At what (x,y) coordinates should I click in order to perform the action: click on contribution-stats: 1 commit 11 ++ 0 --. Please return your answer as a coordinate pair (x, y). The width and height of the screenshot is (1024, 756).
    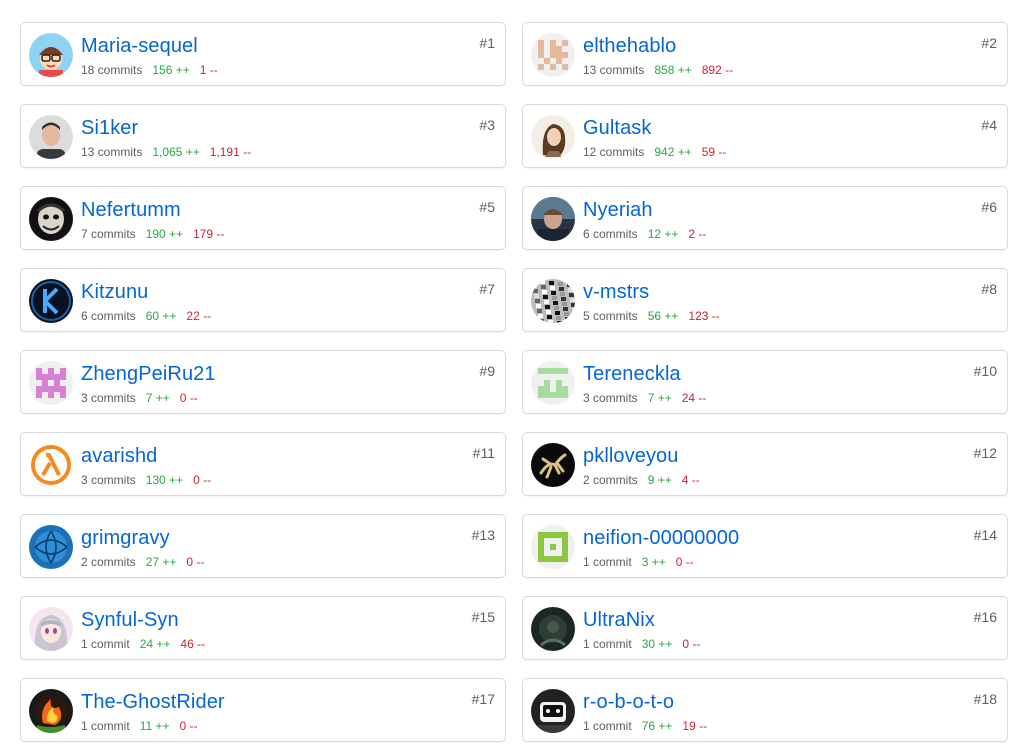
    Looking at the image, I should click on (139, 726).